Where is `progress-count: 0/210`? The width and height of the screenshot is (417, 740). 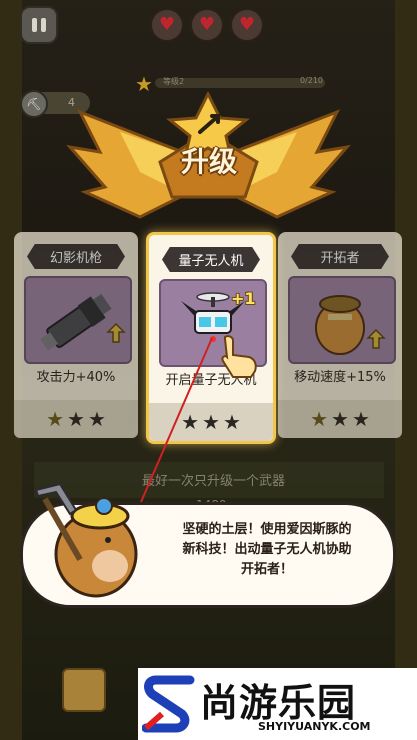
progress-count: 0/210 is located at coordinates (311, 80).